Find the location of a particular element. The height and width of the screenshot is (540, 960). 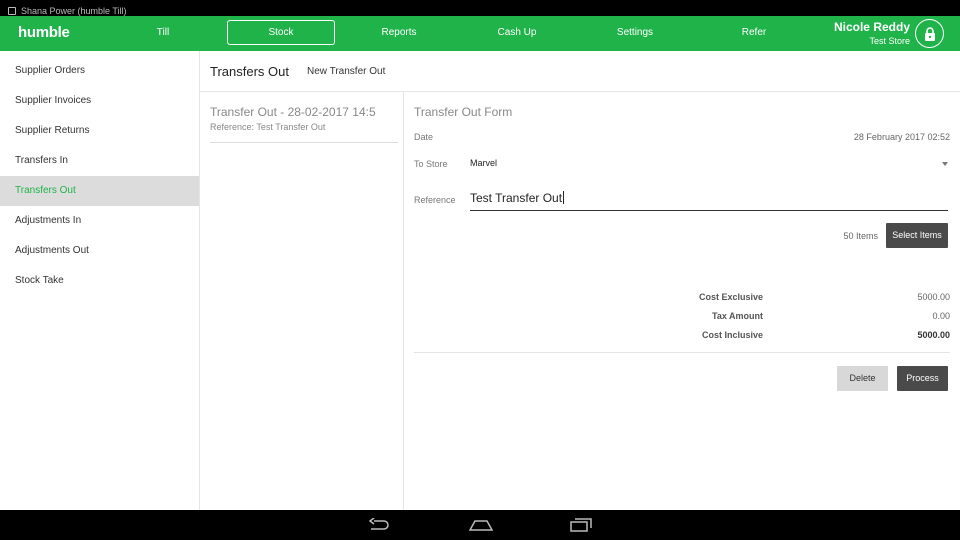

user-info: Nicole Reddy Test Store is located at coordinates (872, 33).